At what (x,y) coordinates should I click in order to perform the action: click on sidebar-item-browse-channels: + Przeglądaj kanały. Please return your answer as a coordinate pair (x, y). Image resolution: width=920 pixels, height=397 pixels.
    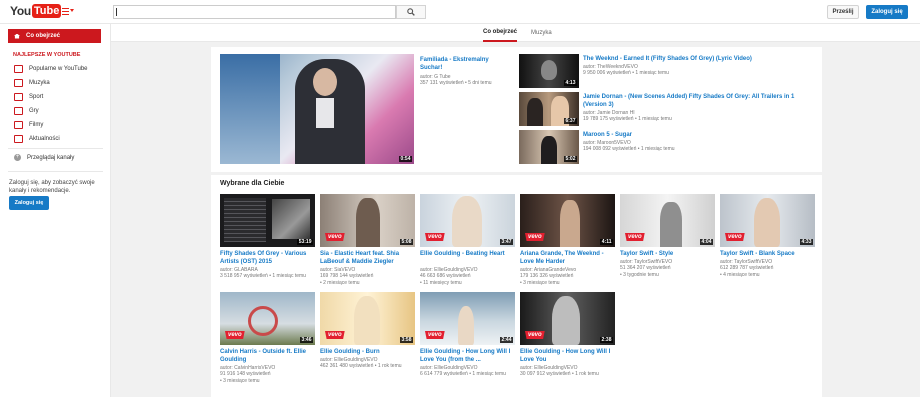
    Looking at the image, I should click on (44, 157).